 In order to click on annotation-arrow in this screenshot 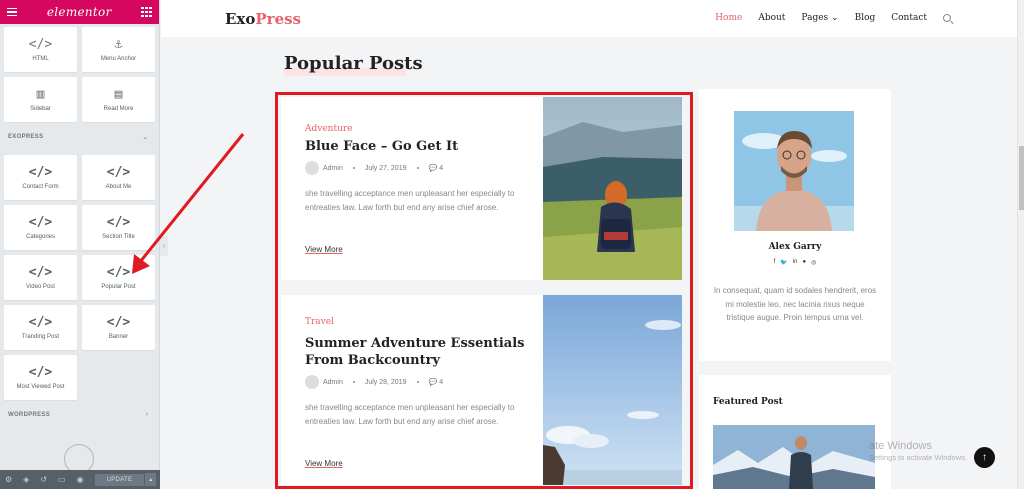, I will do `click(188, 203)`.